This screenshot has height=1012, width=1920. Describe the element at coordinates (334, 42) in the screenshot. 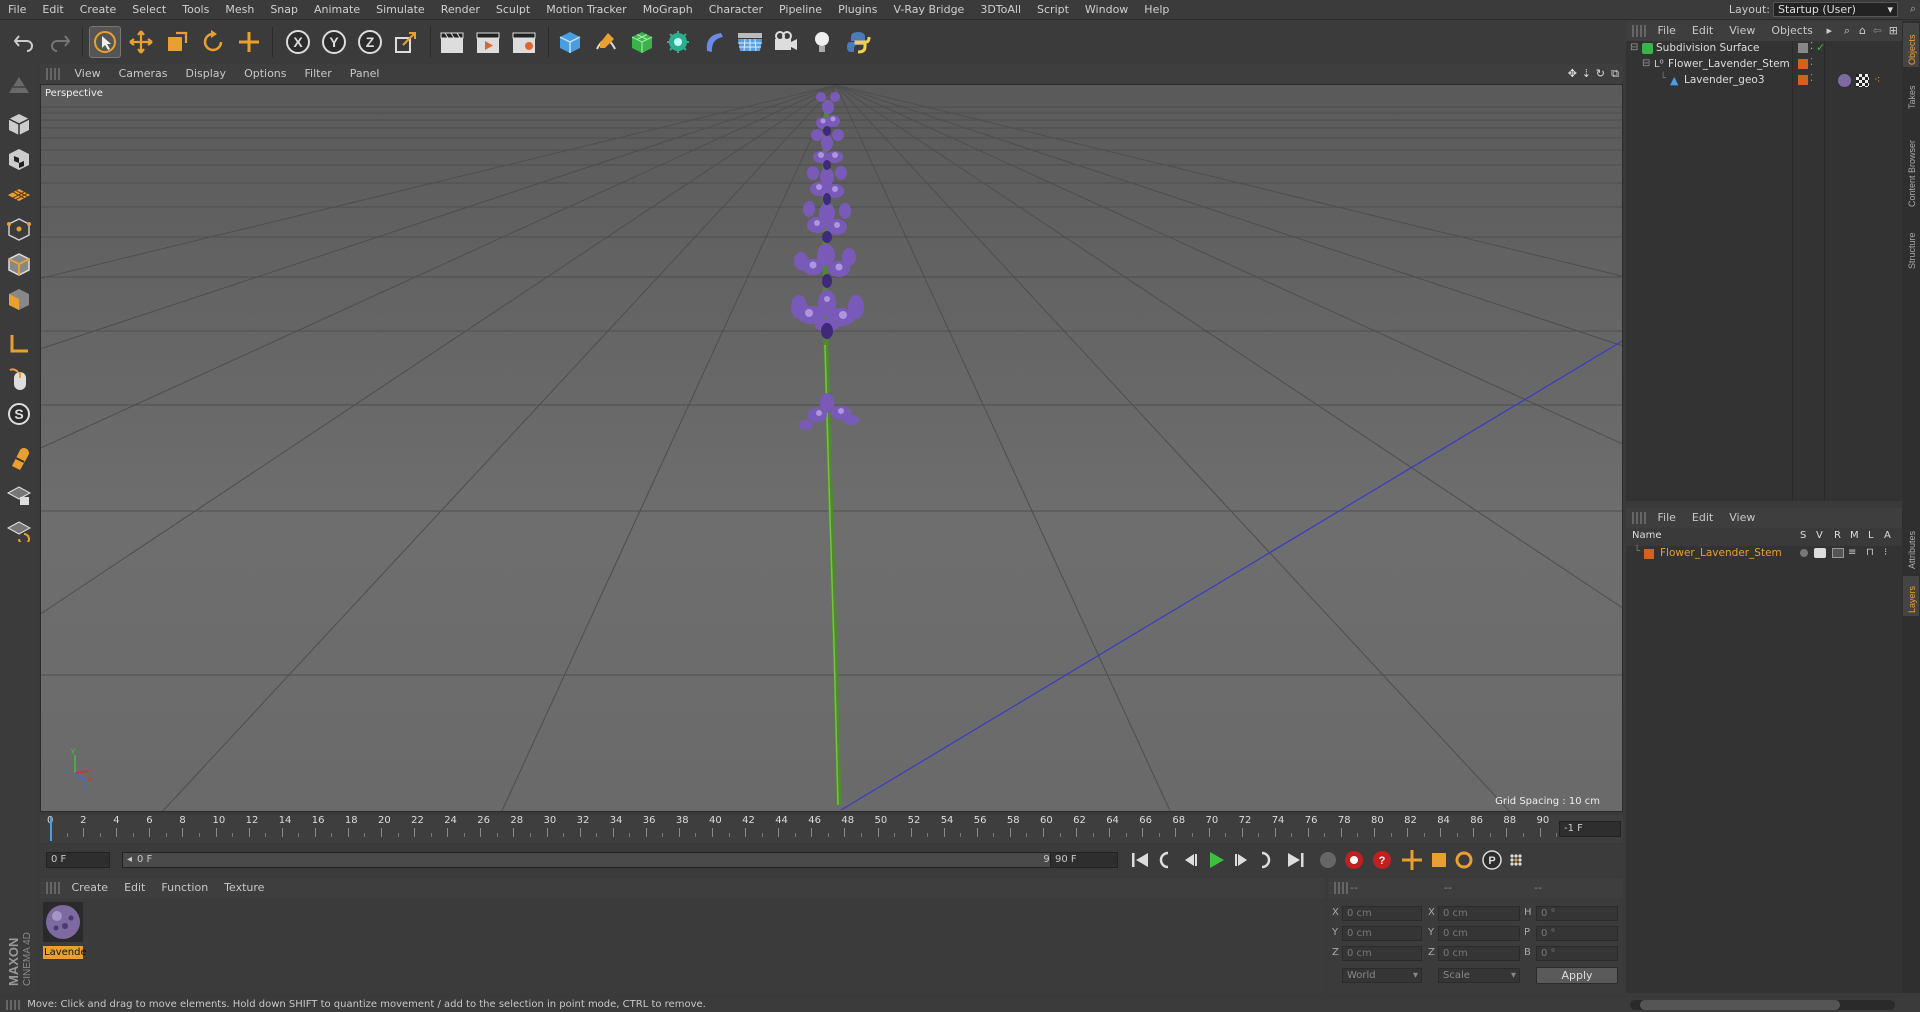

I see `y-axis-lock-button: Y` at that location.